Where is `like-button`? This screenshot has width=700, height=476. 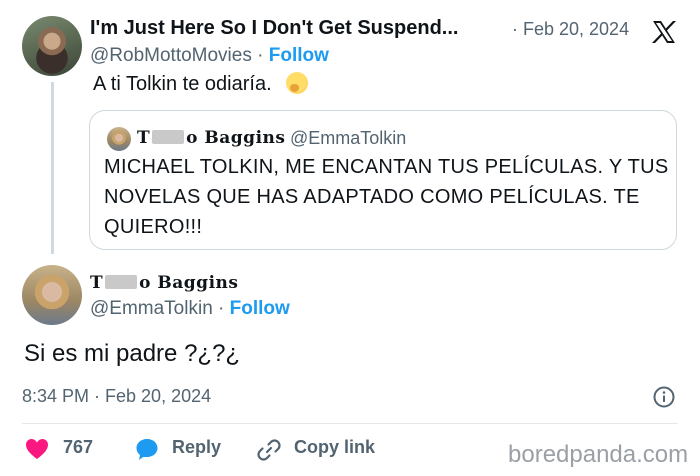
like-button is located at coordinates (37, 450).